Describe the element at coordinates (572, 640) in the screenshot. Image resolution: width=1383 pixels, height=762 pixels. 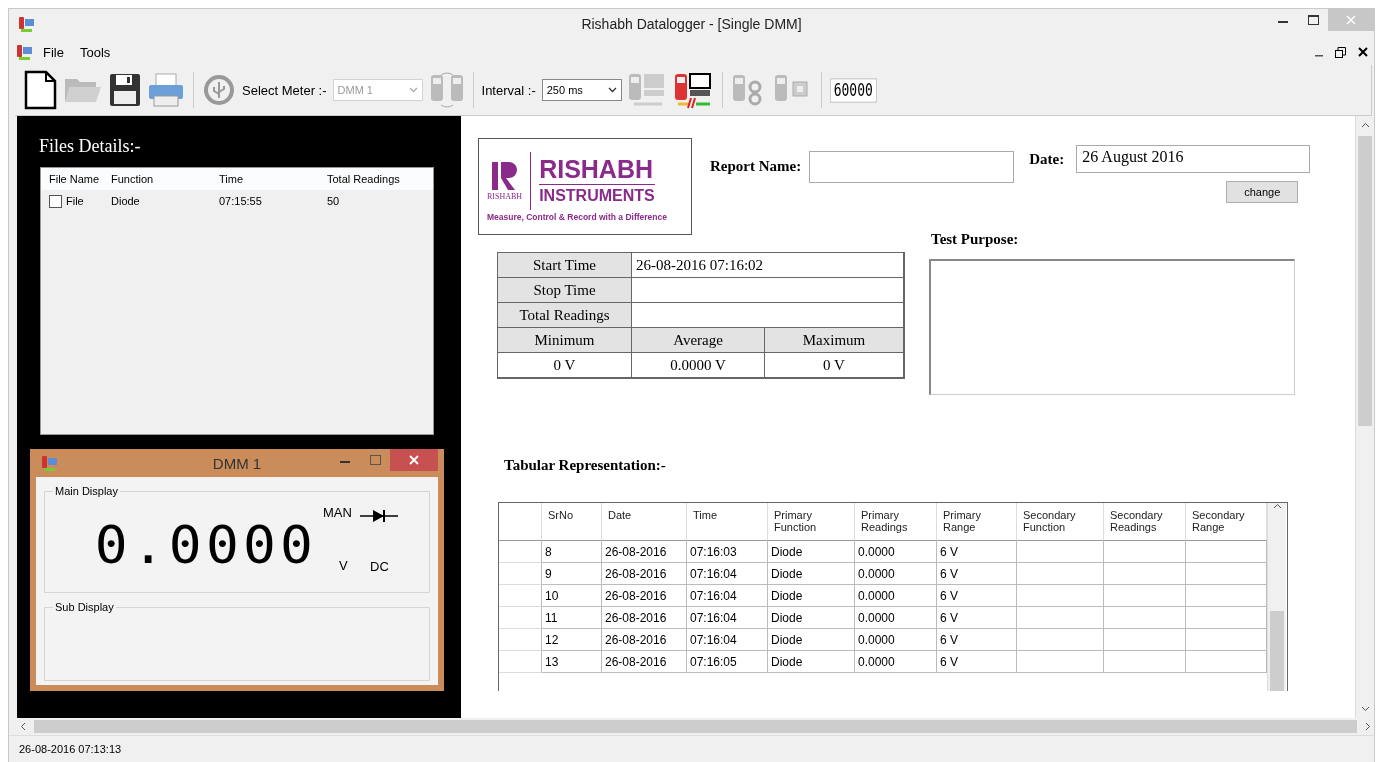
I see `table-cell: 12` at that location.